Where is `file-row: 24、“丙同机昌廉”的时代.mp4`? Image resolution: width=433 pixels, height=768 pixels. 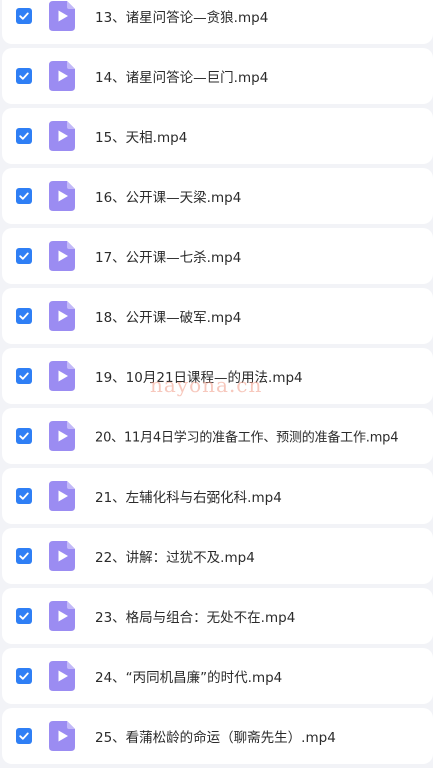
file-row: 24、“丙同机昌廉”的时代.mp4 is located at coordinates (217, 676).